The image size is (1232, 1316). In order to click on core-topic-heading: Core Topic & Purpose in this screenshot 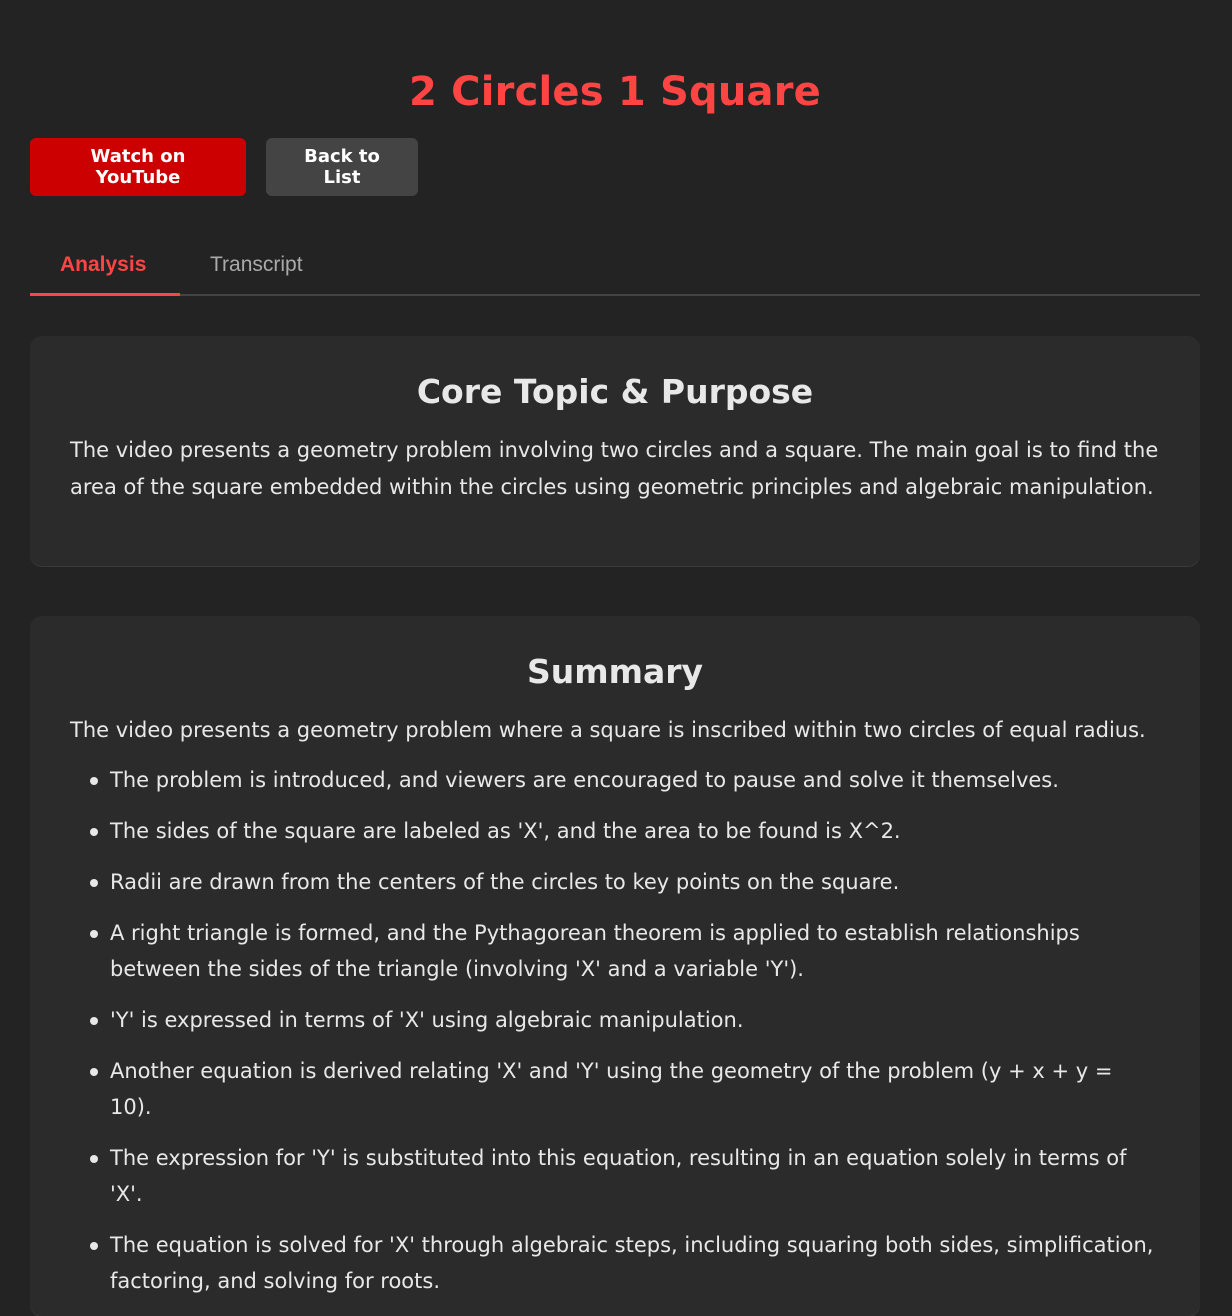, I will do `click(615, 391)`.